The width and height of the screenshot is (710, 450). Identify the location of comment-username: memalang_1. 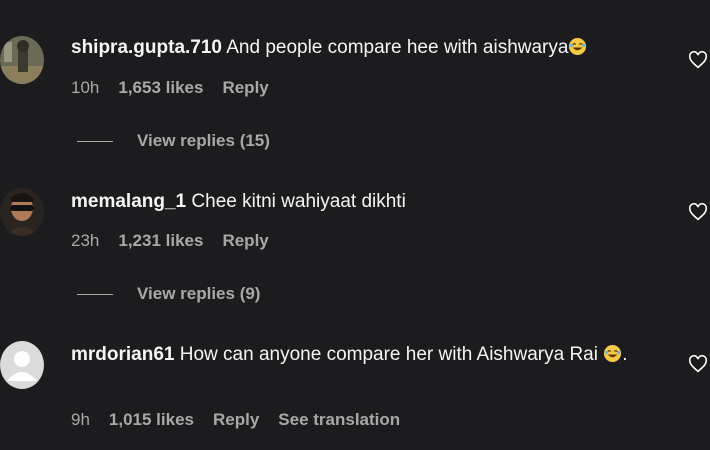
(128, 201).